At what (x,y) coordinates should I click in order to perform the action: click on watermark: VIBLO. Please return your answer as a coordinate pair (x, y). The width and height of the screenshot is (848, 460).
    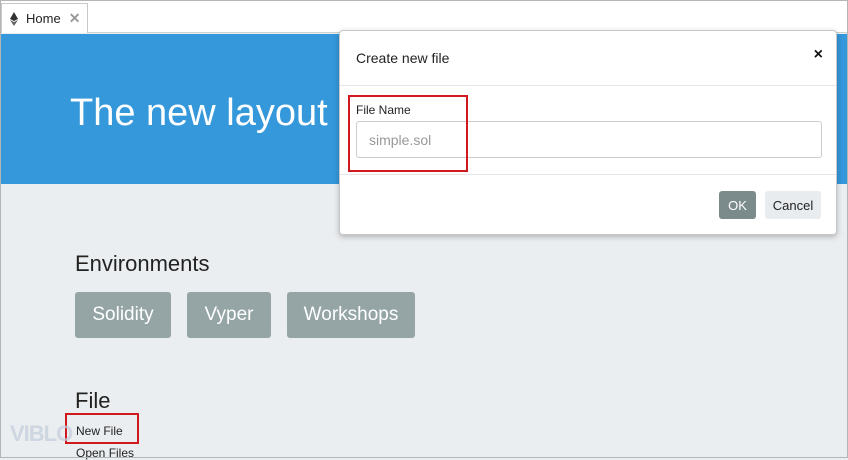
    Looking at the image, I should click on (41, 433).